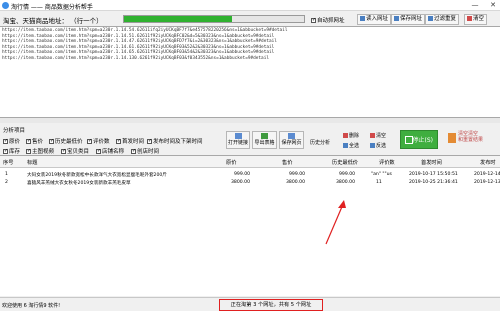  What do you see at coordinates (264, 143) in the screenshot?
I see `export-table-label: 导出表格` at bounding box center [264, 143].